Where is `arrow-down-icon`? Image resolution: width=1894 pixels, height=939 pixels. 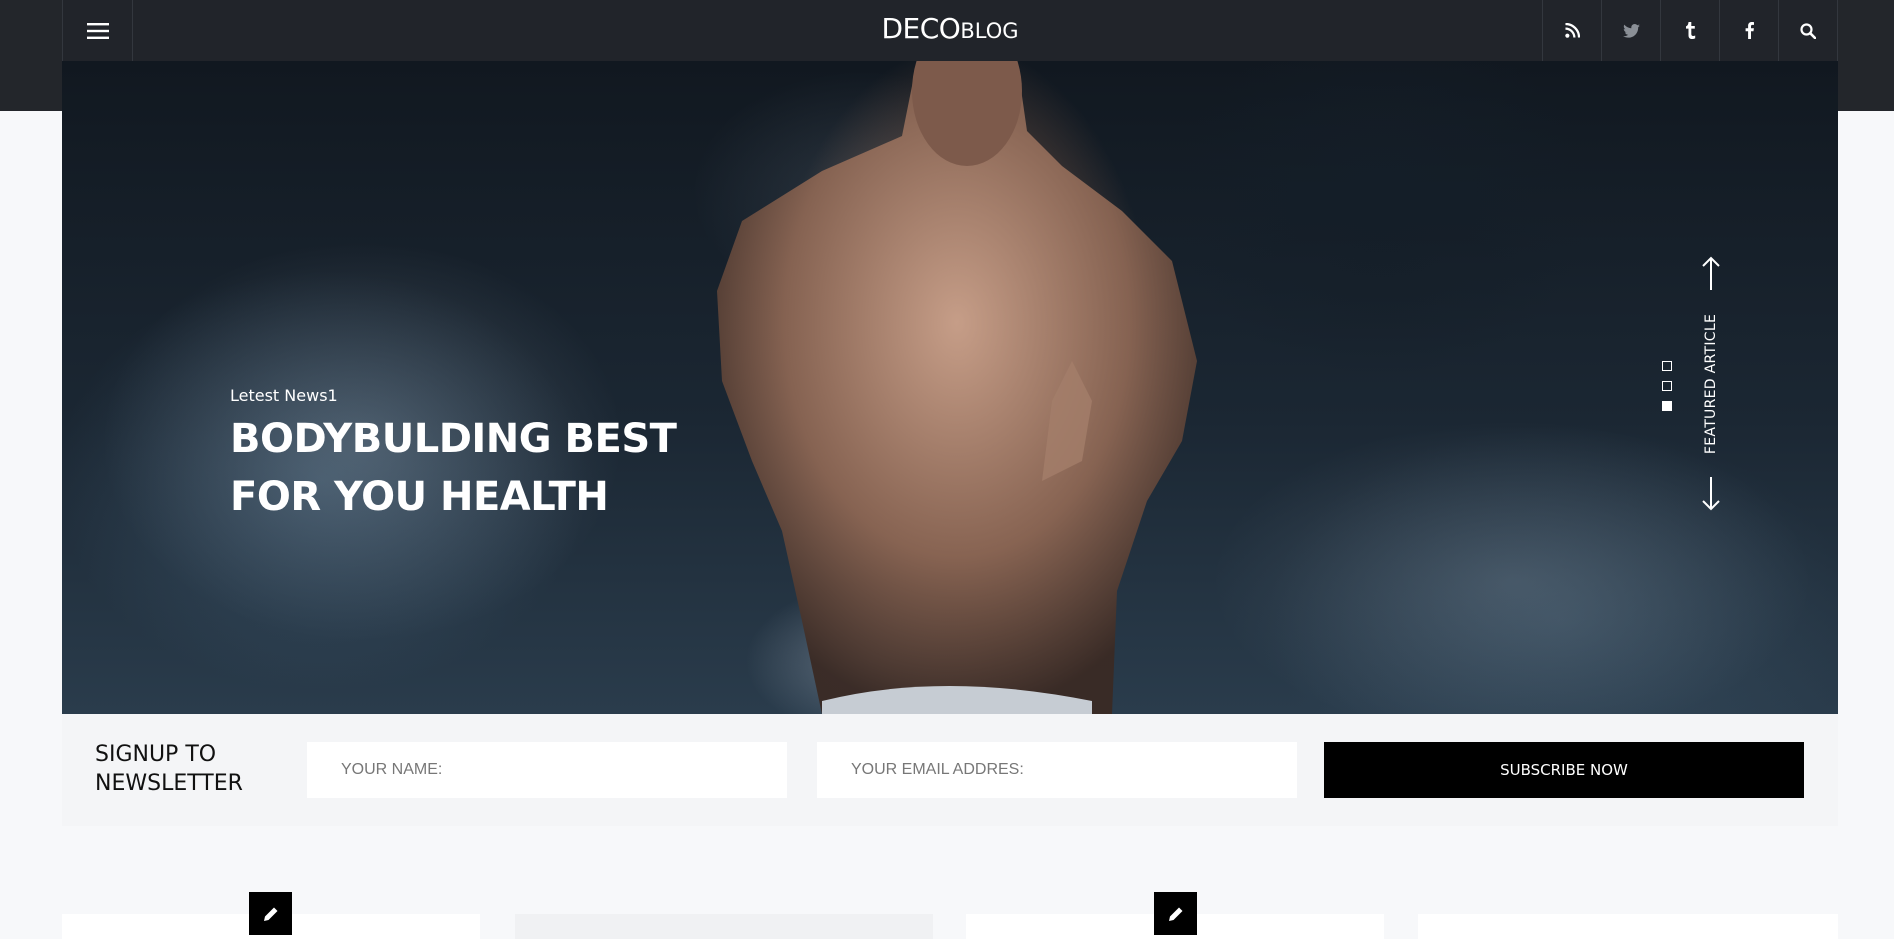
arrow-down-icon is located at coordinates (1711, 494).